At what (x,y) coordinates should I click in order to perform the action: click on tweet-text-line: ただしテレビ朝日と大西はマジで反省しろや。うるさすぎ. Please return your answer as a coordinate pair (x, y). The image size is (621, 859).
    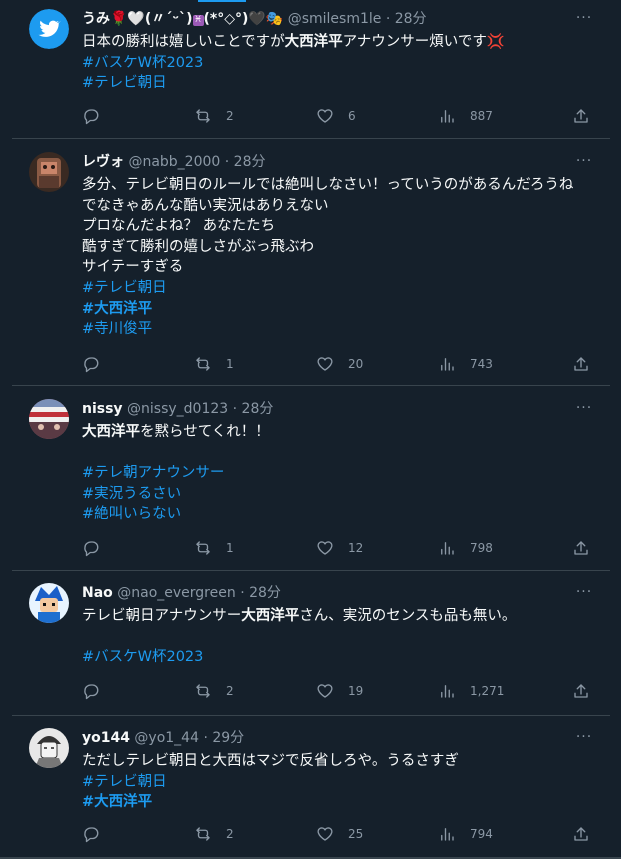
    Looking at the image, I should click on (340, 761).